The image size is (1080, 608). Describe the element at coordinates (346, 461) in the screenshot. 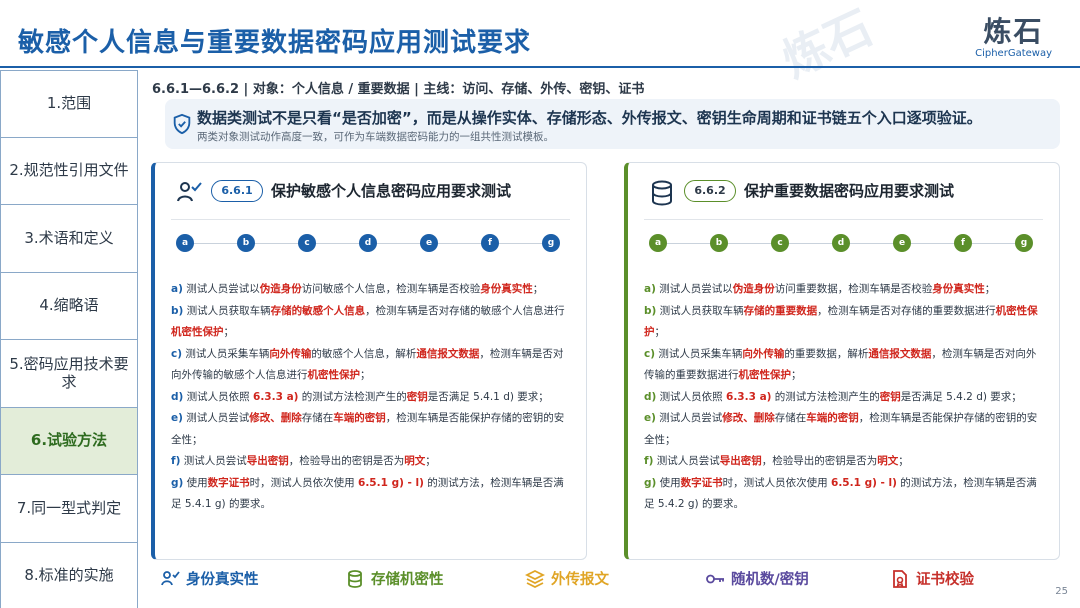

I see `item-text: ，检验导出的密钥是否为` at that location.